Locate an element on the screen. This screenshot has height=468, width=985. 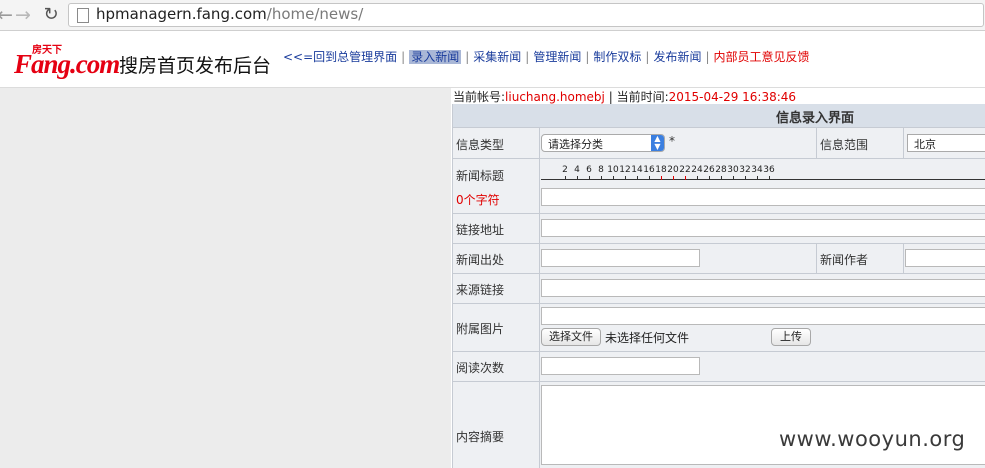
ruler-number: 18 is located at coordinates (661, 170).